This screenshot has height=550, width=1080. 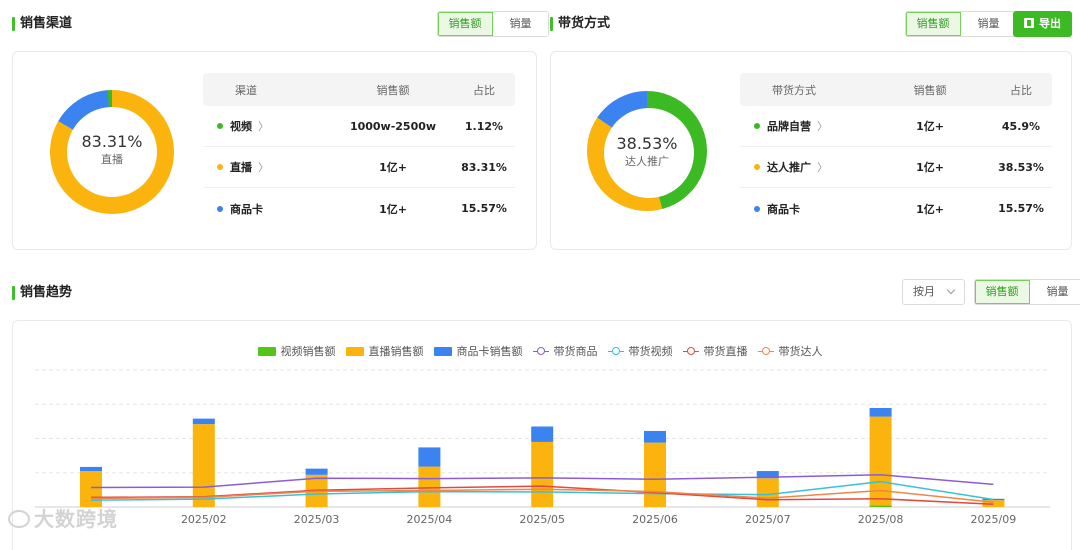 What do you see at coordinates (484, 90) in the screenshot?
I see `channel-header-share: 占比` at bounding box center [484, 90].